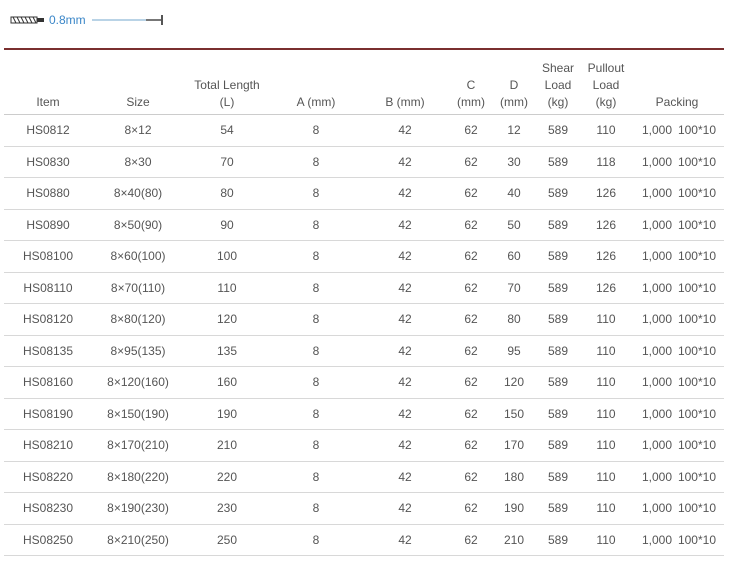 The height and width of the screenshot is (573, 736). Describe the element at coordinates (227, 130) in the screenshot. I see `cell-l: 54` at that location.